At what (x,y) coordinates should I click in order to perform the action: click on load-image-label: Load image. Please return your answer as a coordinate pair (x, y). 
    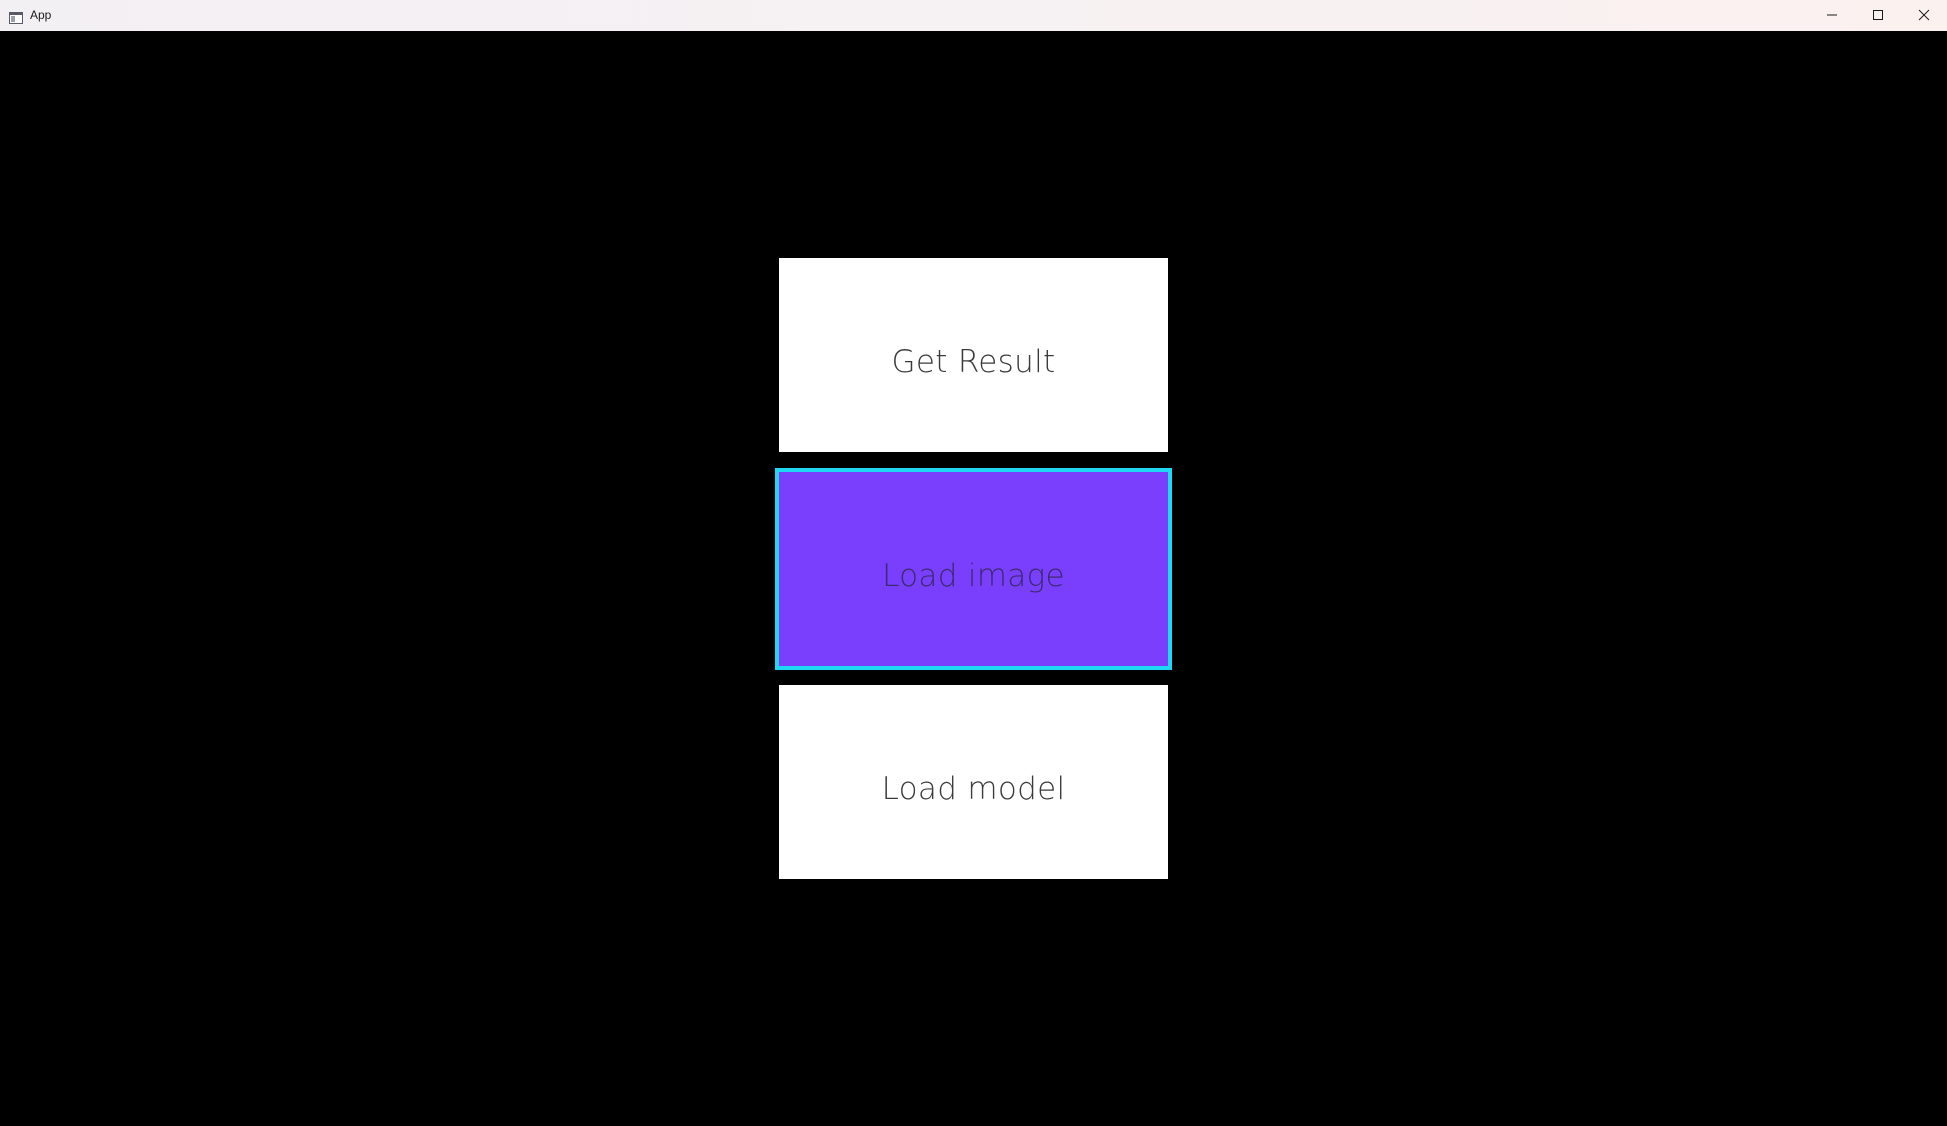
    Looking at the image, I should click on (973, 576).